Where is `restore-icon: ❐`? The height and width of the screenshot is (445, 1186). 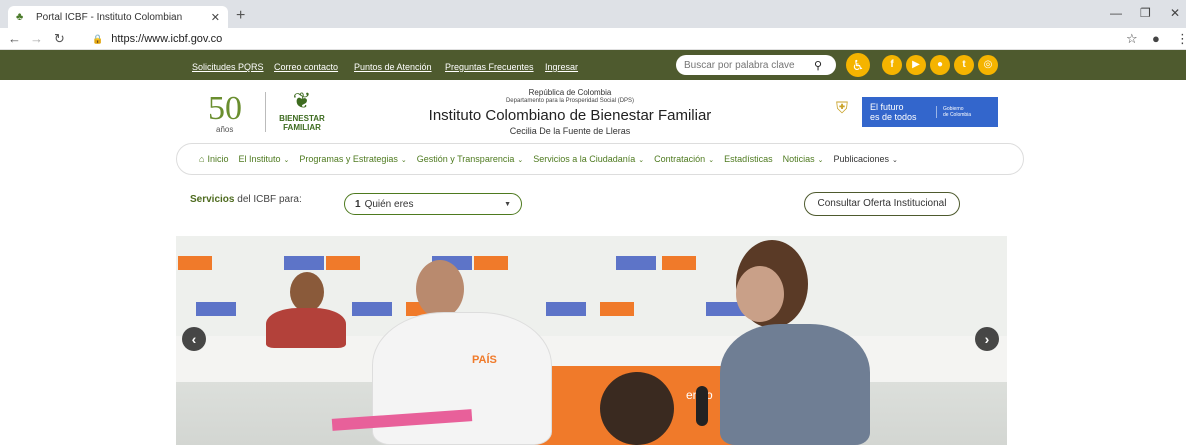
restore-icon: ❐ is located at coordinates (1145, 13).